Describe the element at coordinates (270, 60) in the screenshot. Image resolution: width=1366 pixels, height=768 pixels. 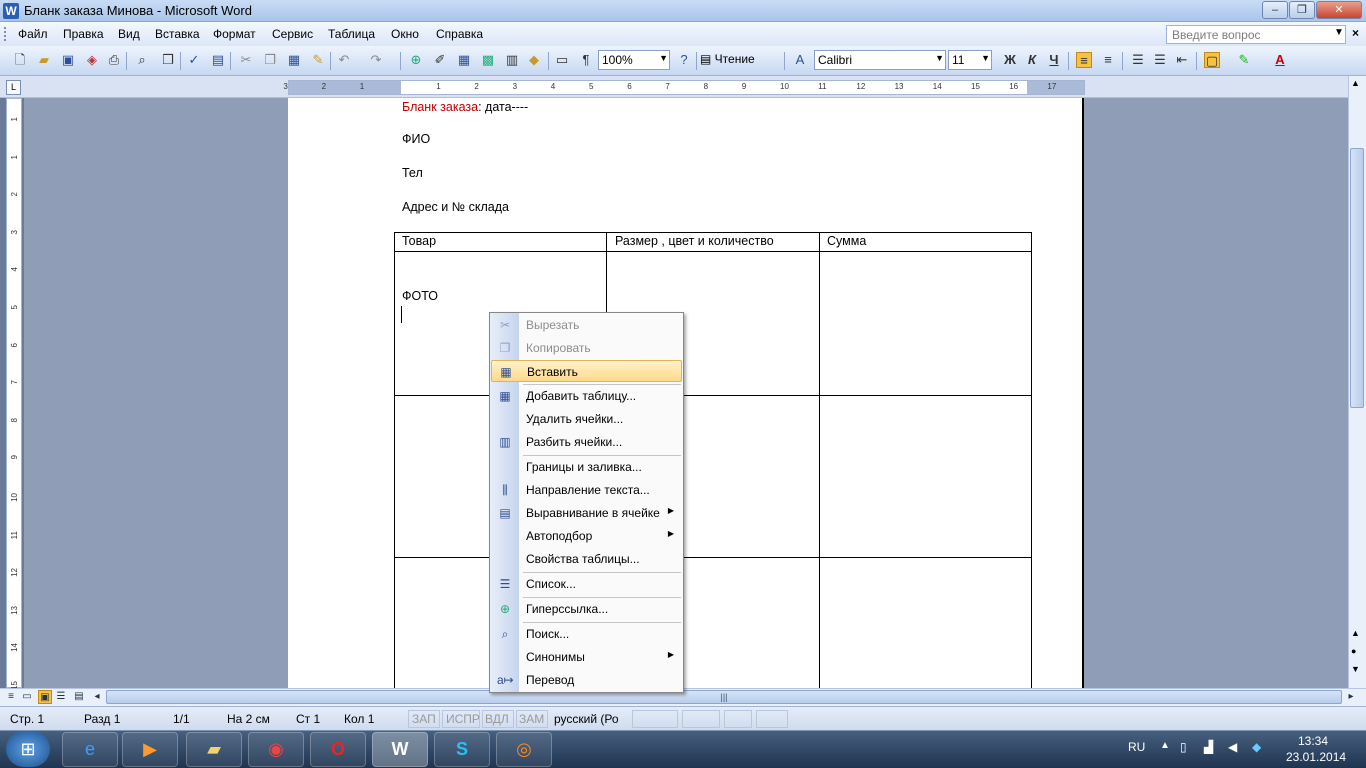
I see `copy-icon: ❐` at that location.